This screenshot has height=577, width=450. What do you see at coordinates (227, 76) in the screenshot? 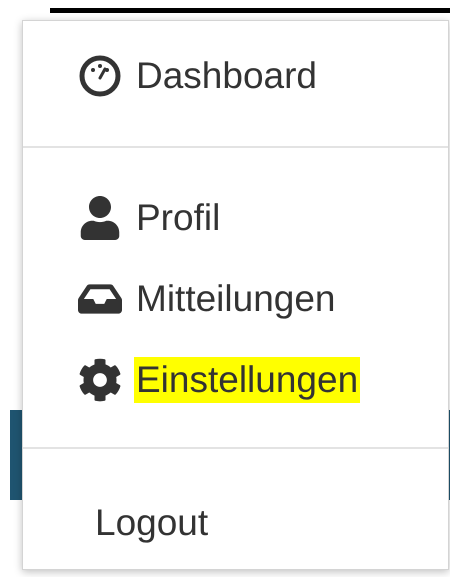
I see `menu-item: Dashboard` at bounding box center [227, 76].